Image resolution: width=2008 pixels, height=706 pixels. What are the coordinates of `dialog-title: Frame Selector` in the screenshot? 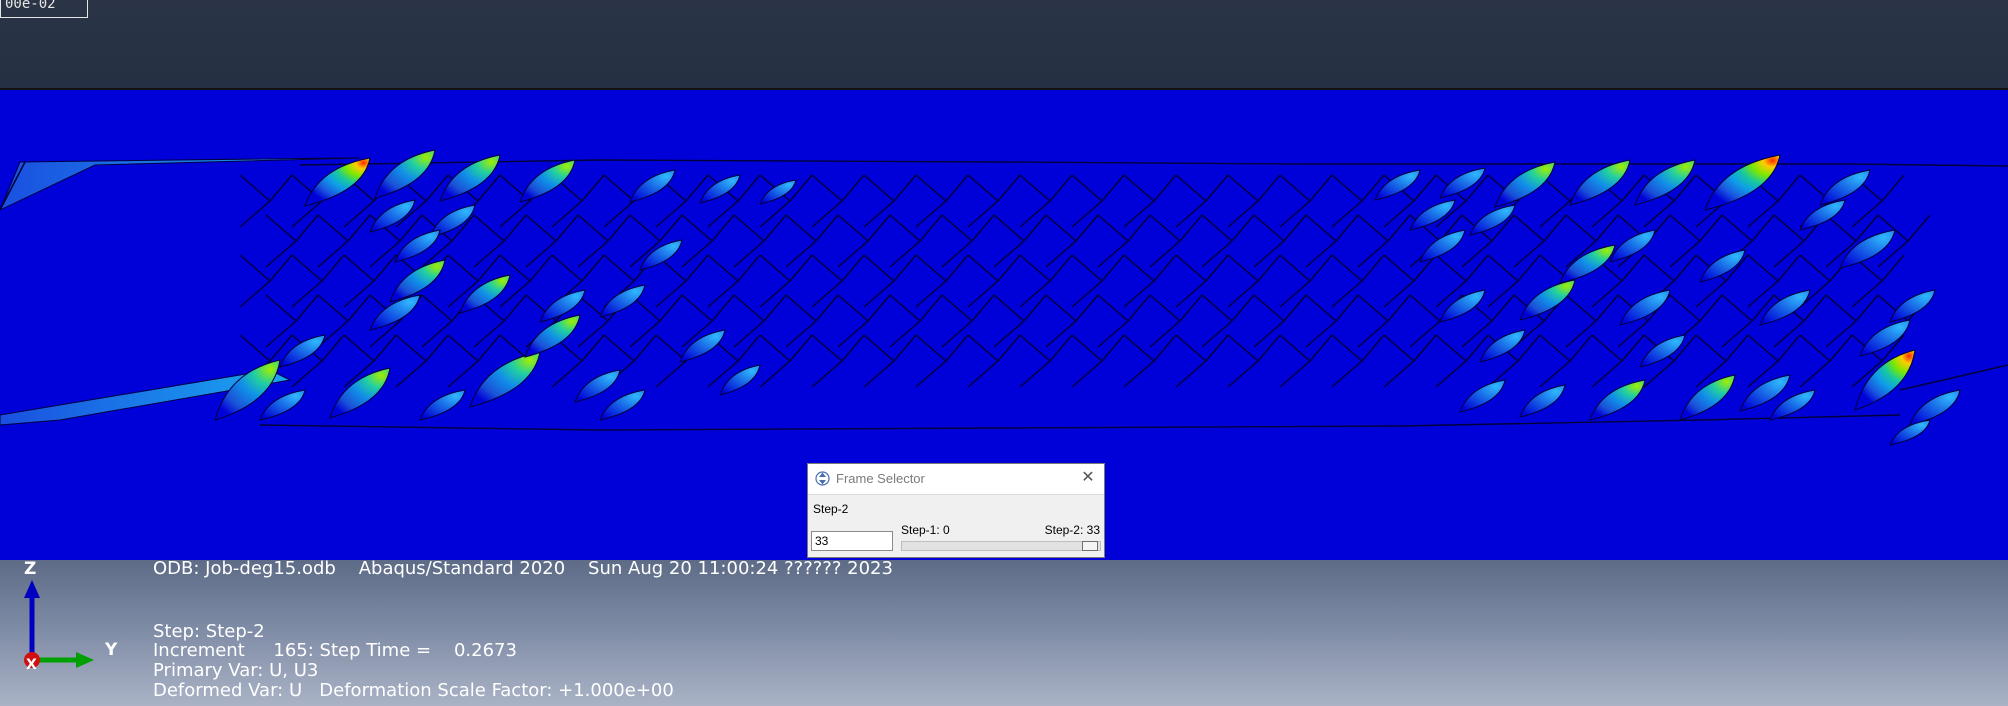 It's located at (880, 478).